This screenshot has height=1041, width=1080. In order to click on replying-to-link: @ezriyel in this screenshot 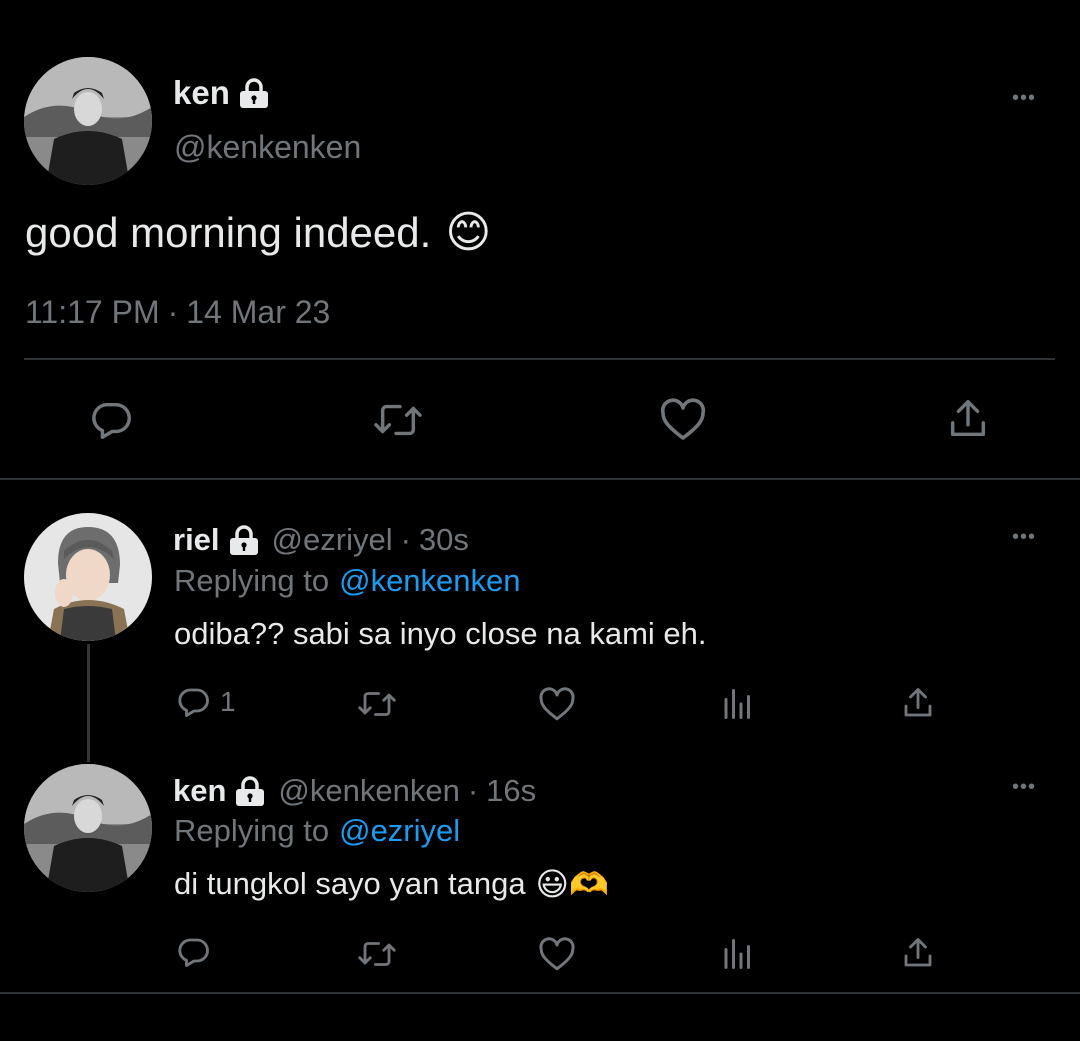, I will do `click(399, 831)`.